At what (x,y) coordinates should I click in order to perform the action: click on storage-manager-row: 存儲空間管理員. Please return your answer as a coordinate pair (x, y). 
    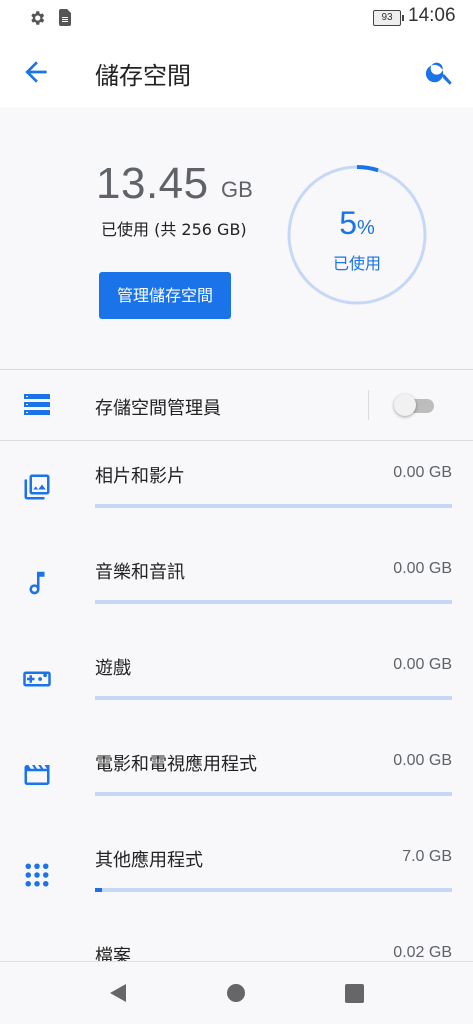
    Looking at the image, I should click on (236, 405).